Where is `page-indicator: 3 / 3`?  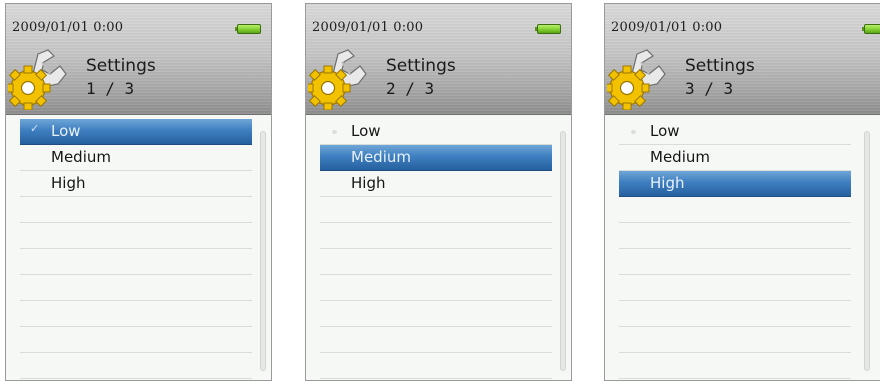 page-indicator: 3 / 3 is located at coordinates (709, 88).